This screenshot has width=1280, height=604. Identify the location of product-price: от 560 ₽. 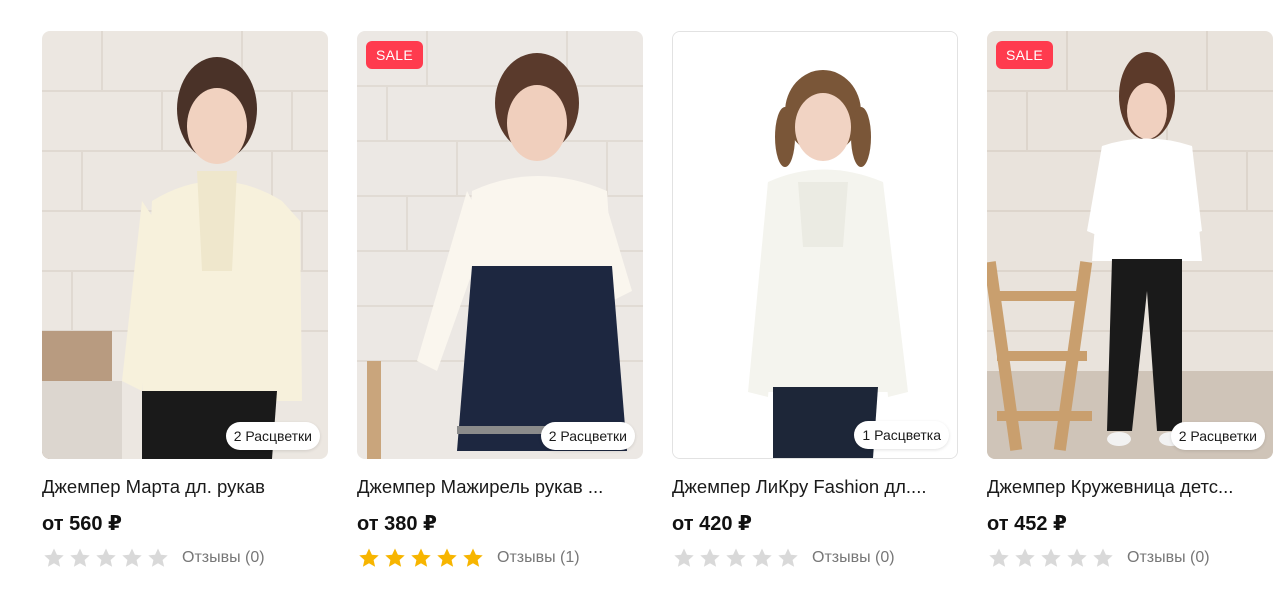
(82, 524).